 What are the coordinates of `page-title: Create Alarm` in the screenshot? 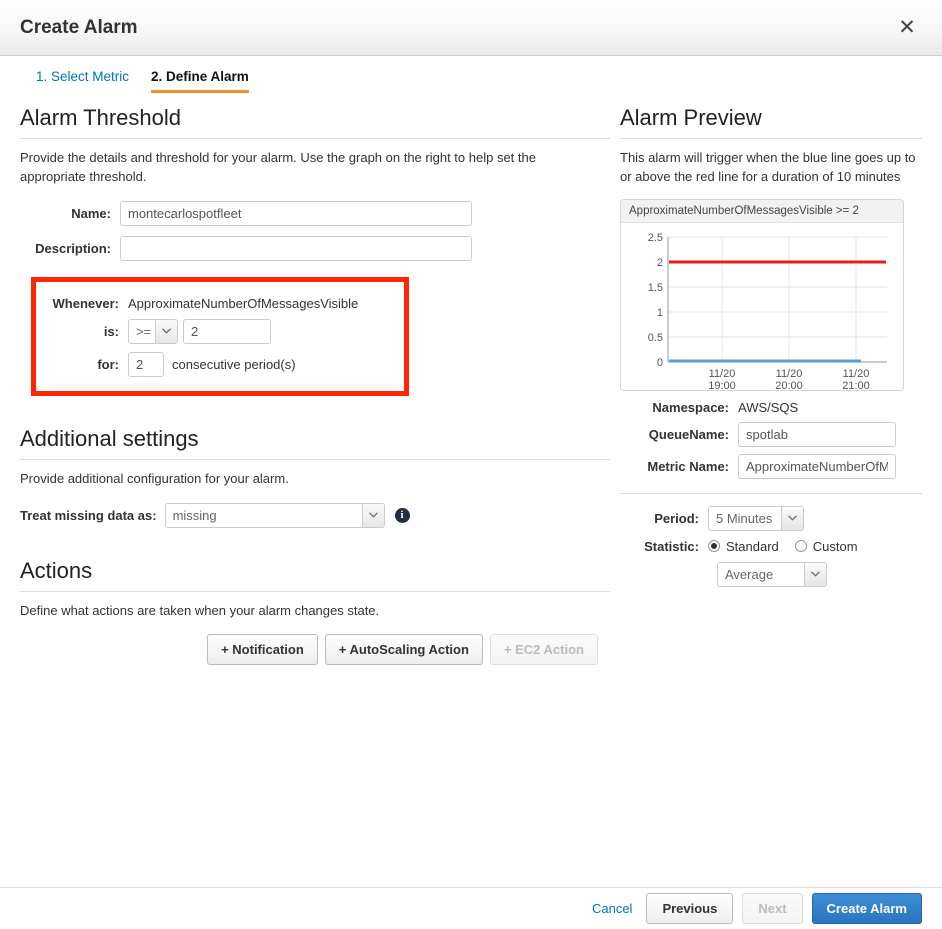 It's located at (79, 27).